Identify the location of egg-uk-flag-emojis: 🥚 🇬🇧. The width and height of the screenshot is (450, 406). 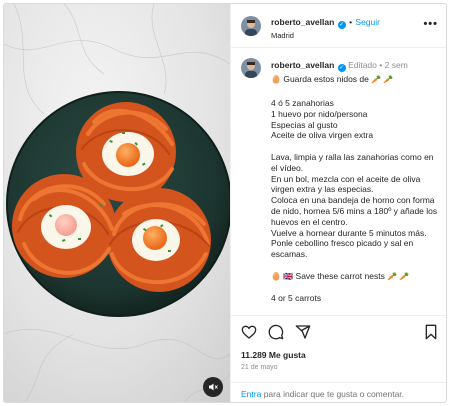
(282, 276).